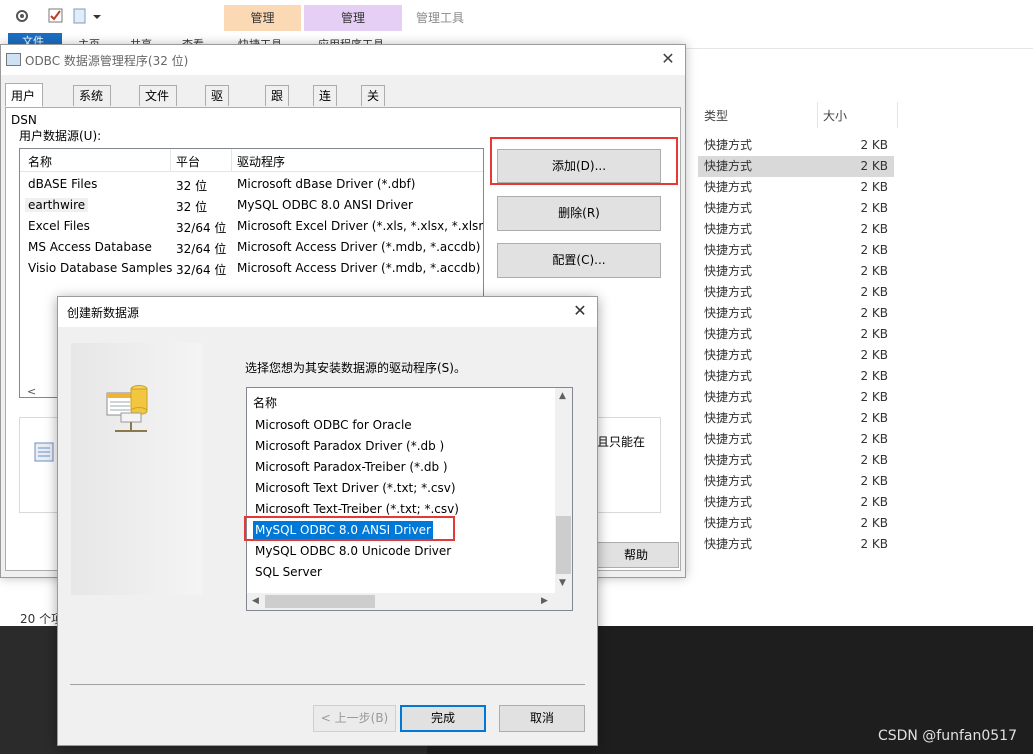 This screenshot has height=754, width=1033. I want to click on tab-drivers: 驱动程序, so click(217, 125).